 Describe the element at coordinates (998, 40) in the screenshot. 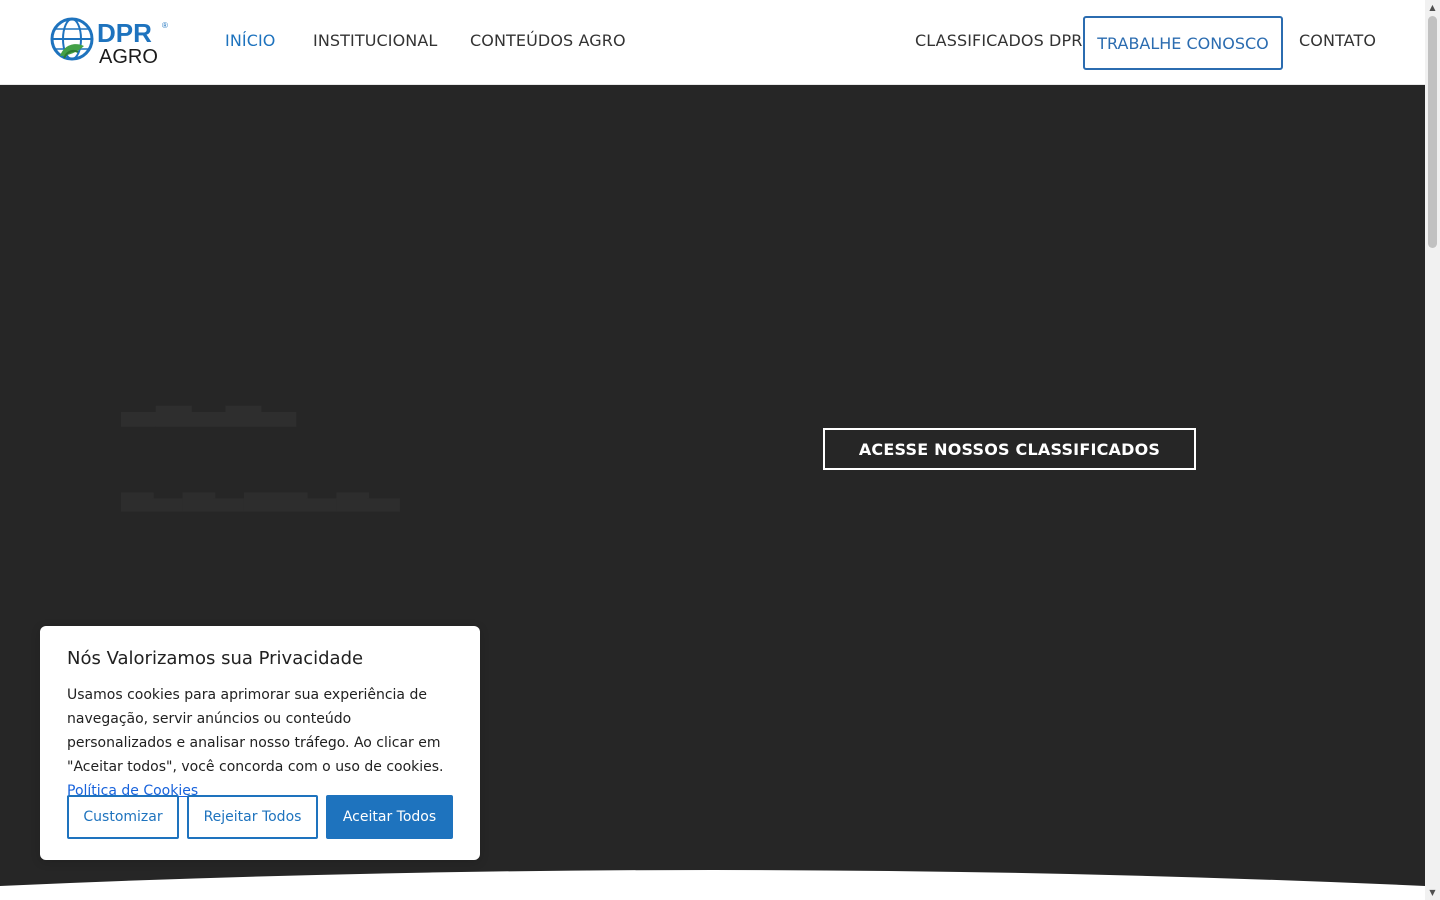

I see `nav-item-classificados-dpr: CLASSIFICADOS DPR` at that location.